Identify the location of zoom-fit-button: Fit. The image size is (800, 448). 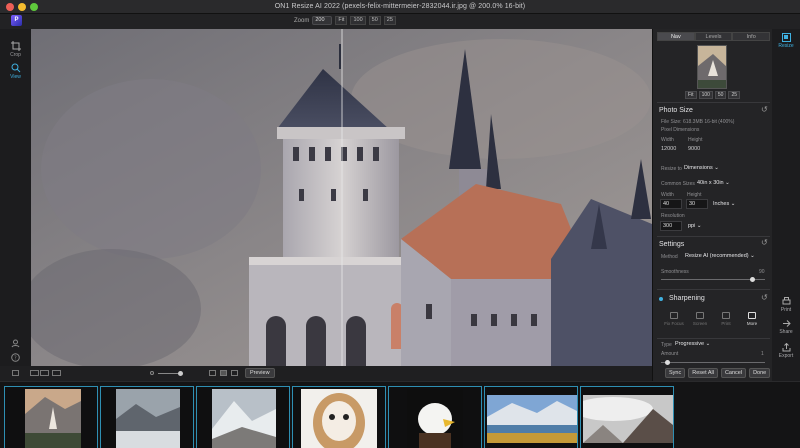
(341, 20).